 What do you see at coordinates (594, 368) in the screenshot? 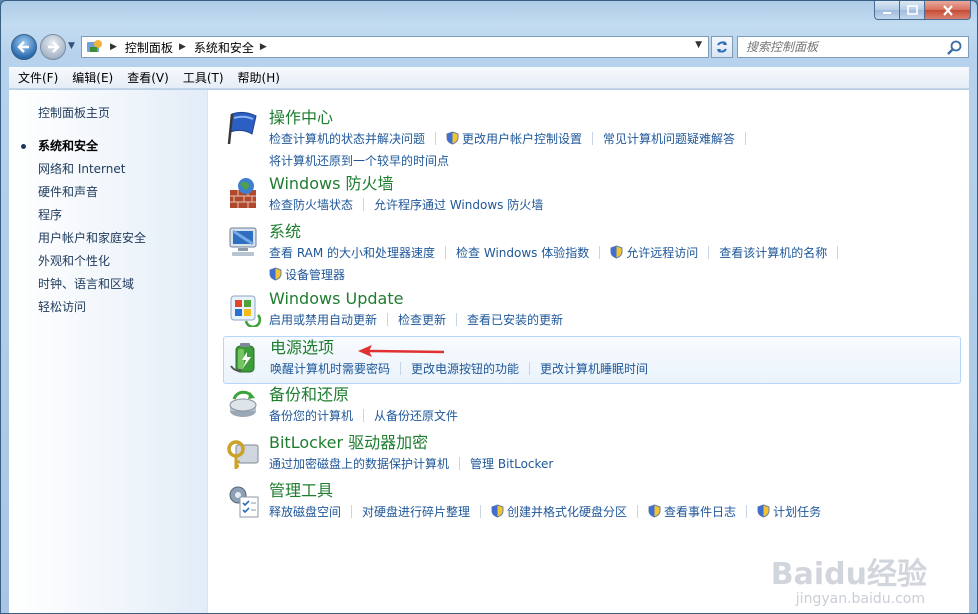
I see `link-sleep-time: 更改计算机睡眠时间` at bounding box center [594, 368].